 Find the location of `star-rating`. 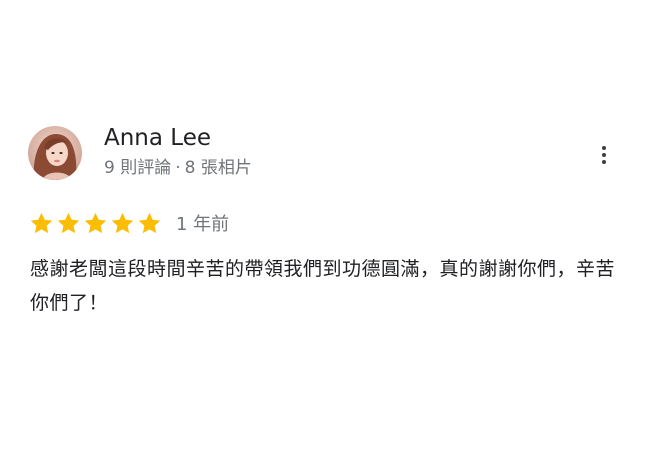

star-rating is located at coordinates (95, 223).